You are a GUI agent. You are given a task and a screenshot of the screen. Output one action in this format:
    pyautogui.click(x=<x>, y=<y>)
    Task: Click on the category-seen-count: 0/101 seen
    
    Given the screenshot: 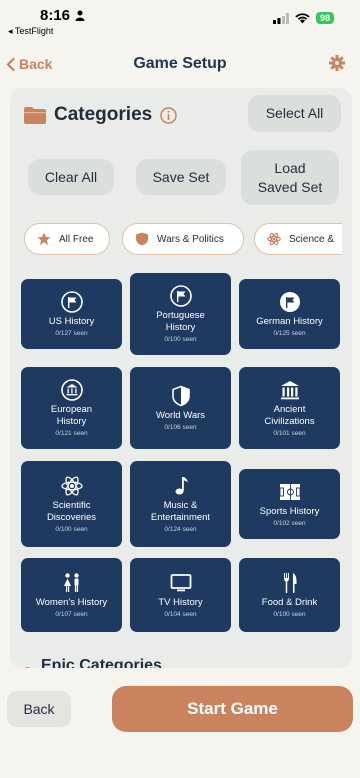 What is the action you would take?
    pyautogui.click(x=289, y=434)
    